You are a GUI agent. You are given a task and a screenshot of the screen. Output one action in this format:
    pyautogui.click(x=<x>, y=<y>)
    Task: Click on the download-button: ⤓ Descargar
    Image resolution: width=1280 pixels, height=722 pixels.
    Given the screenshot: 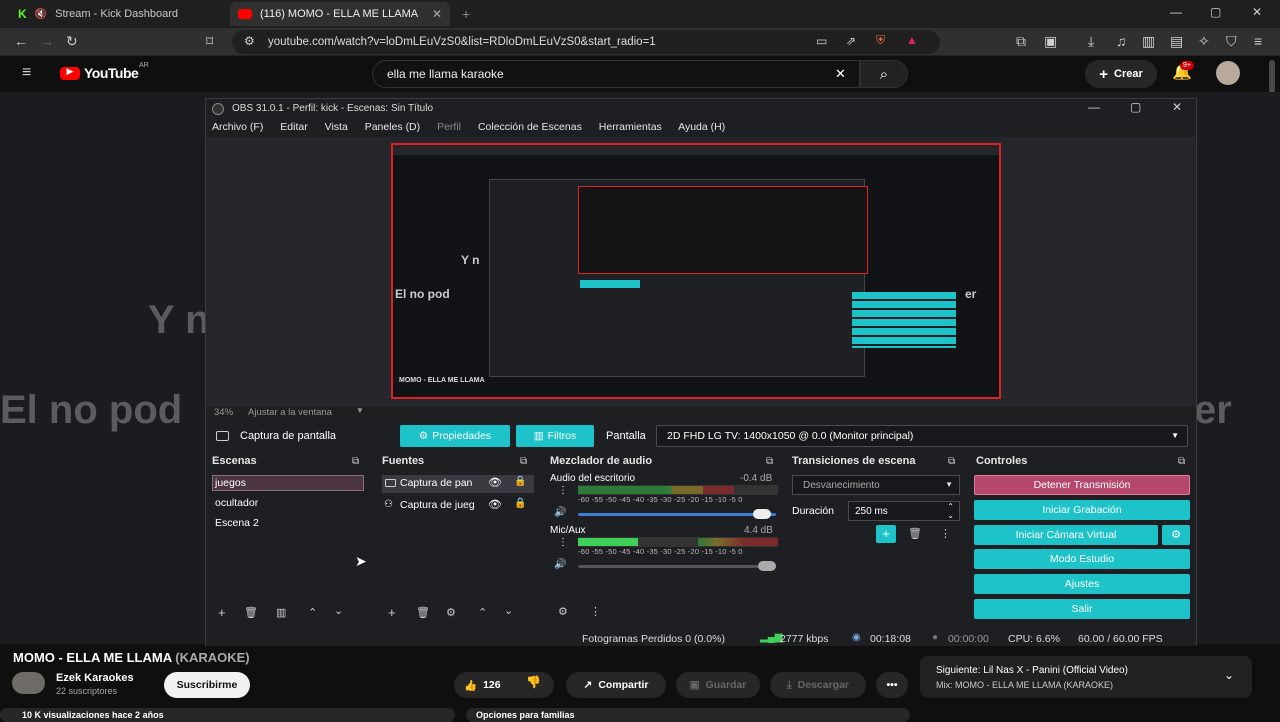 What is the action you would take?
    pyautogui.click(x=818, y=685)
    